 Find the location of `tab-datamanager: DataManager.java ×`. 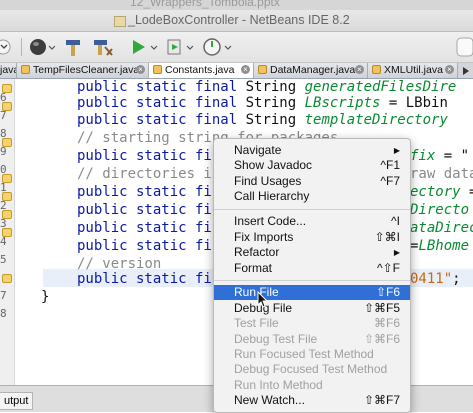

tab-datamanager: DataManager.java × is located at coordinates (311, 70).